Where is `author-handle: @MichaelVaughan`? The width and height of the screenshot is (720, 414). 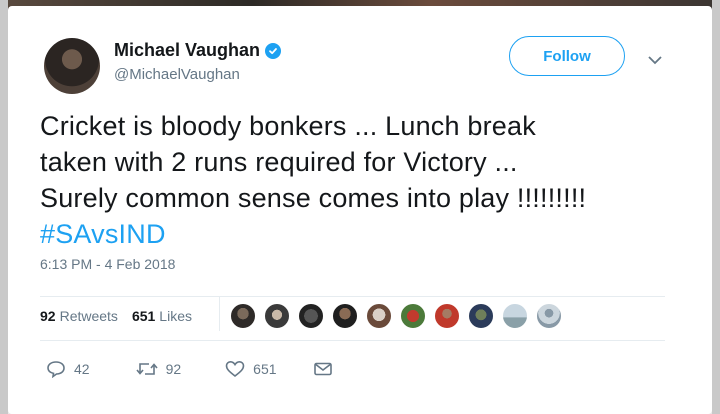 author-handle: @MichaelVaughan is located at coordinates (177, 74).